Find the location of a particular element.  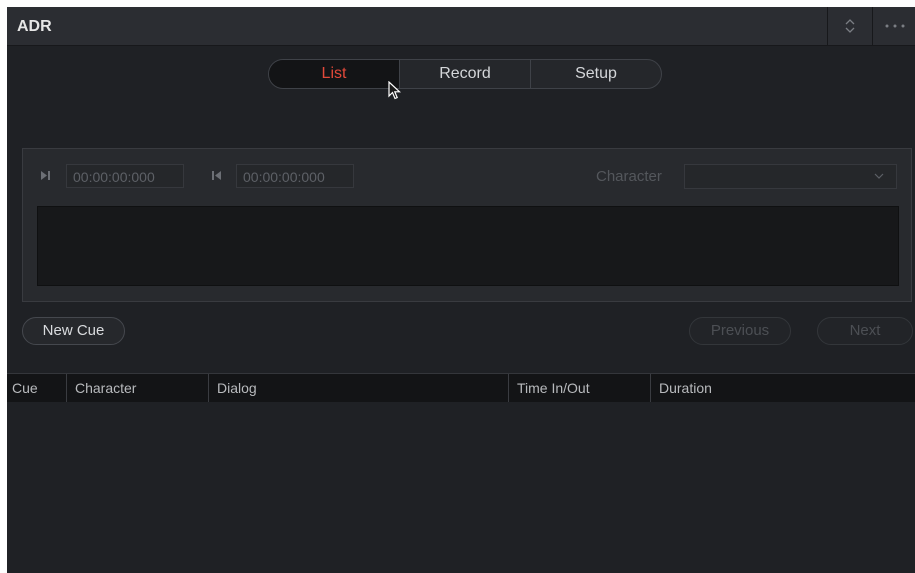

column-header-character: Character is located at coordinates (137, 388).